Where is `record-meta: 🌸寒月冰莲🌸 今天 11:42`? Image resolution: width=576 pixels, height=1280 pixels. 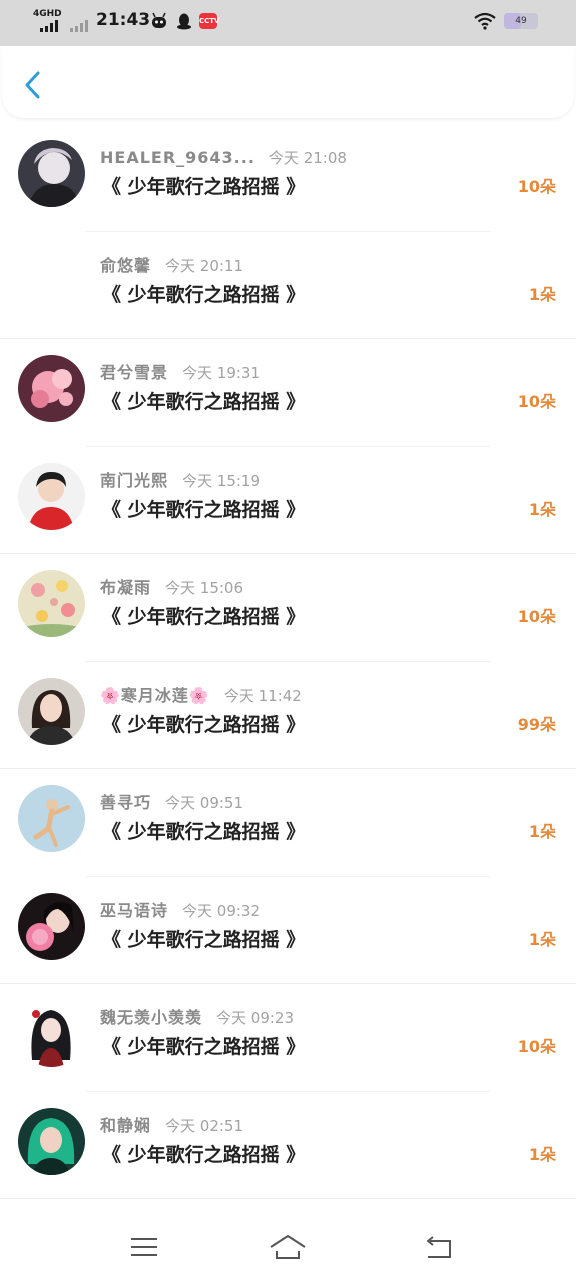 record-meta: 🌸寒月冰莲🌸 今天 11:42 is located at coordinates (201, 696).